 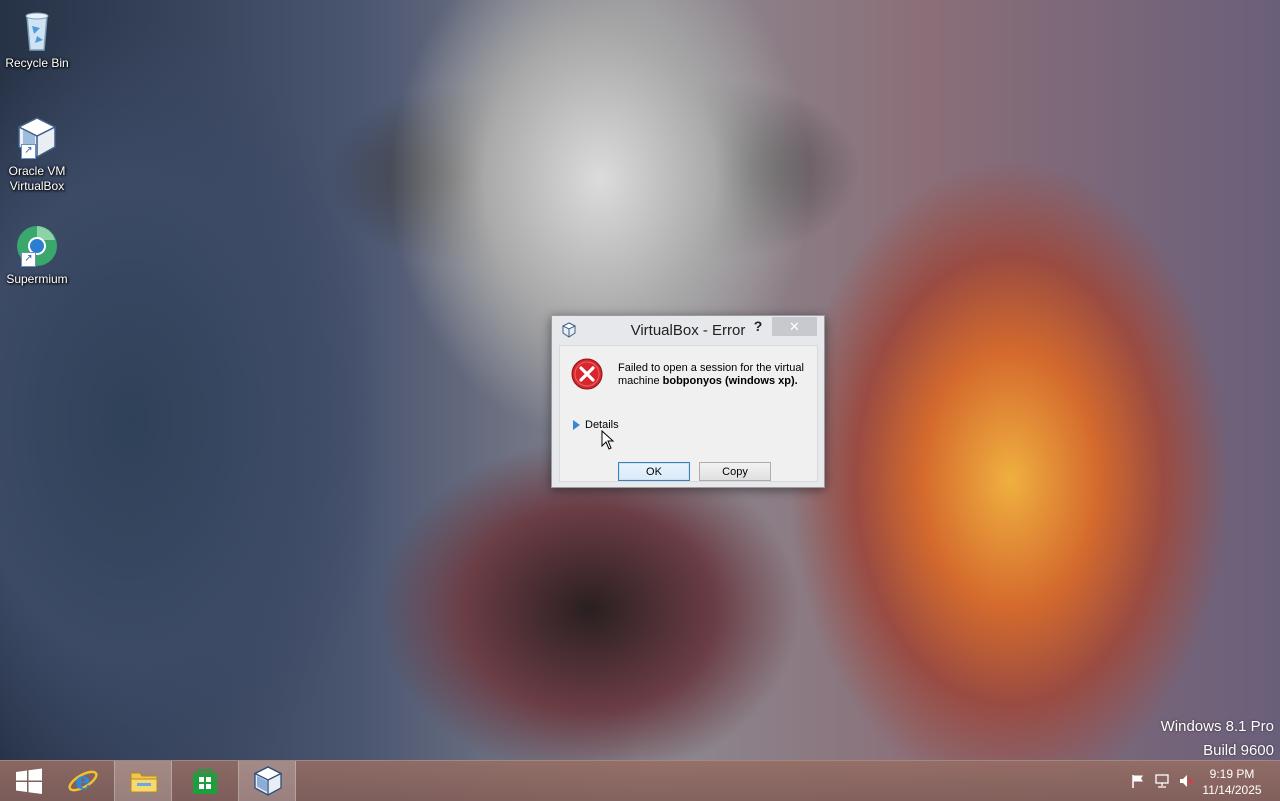 I want to click on expand-triangle-icon, so click(x=576, y=425).